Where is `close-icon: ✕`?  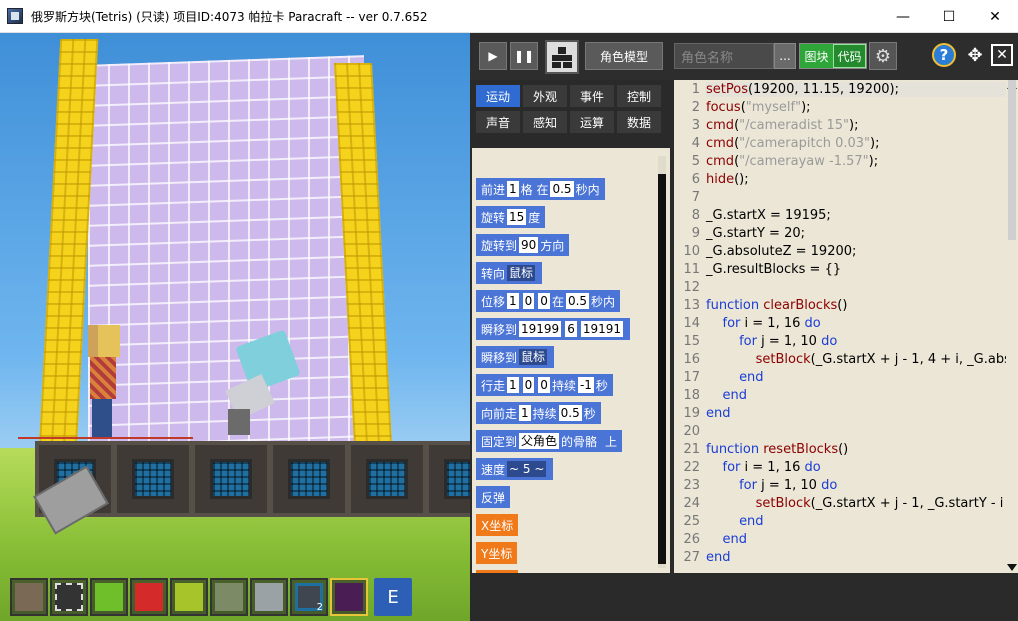 close-icon: ✕ is located at coordinates (1002, 55).